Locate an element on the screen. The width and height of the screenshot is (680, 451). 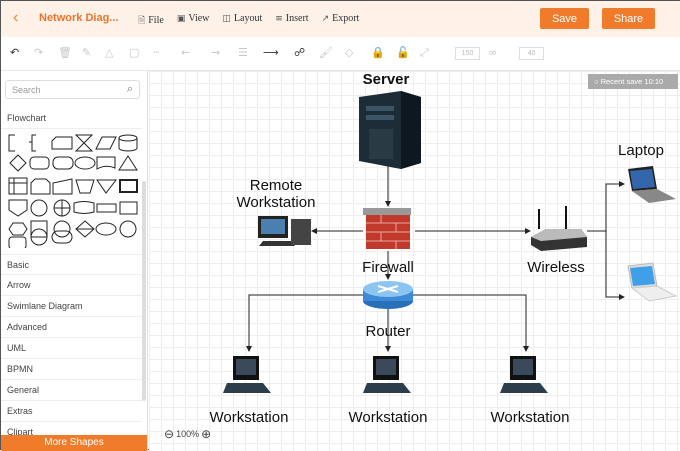
router-icon is located at coordinates (388, 295).